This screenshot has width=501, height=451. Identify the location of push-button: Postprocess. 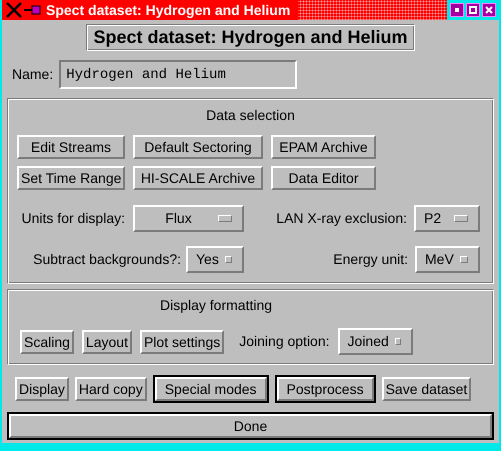
(325, 389).